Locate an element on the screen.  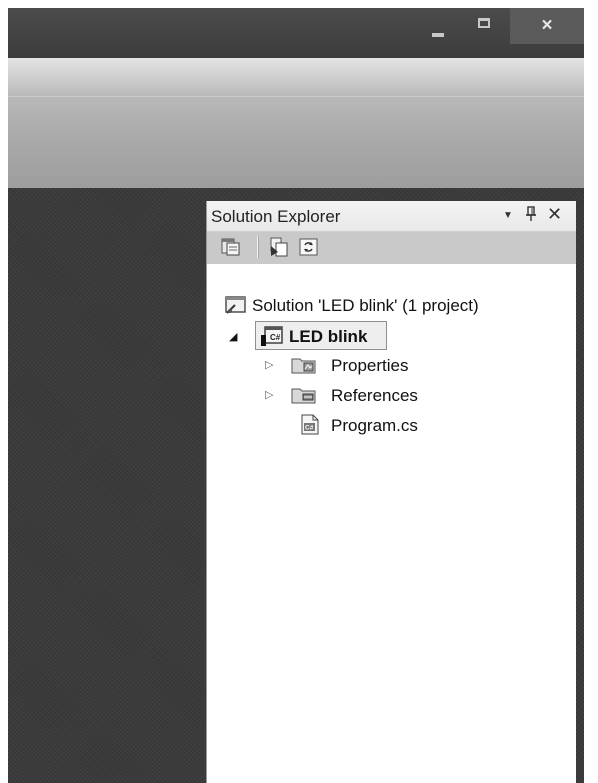
pin-icon is located at coordinates (531, 214).